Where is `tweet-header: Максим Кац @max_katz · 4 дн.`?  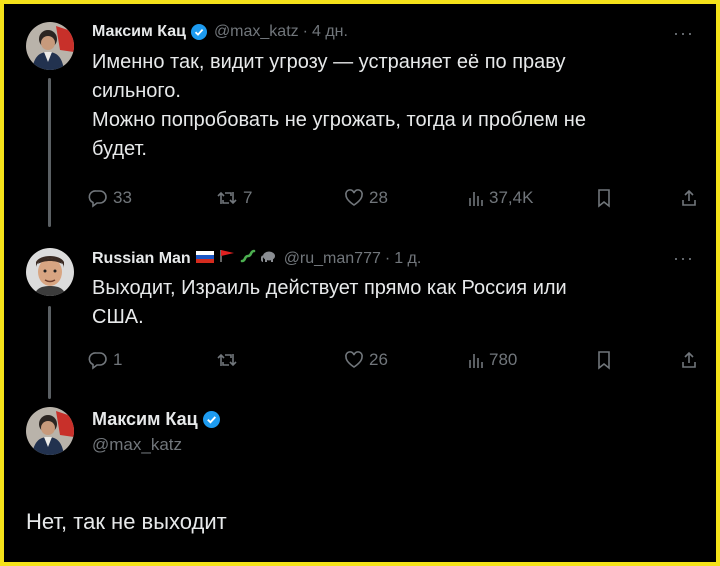 tweet-header: Максим Кац @max_katz · 4 дн. is located at coordinates (220, 32).